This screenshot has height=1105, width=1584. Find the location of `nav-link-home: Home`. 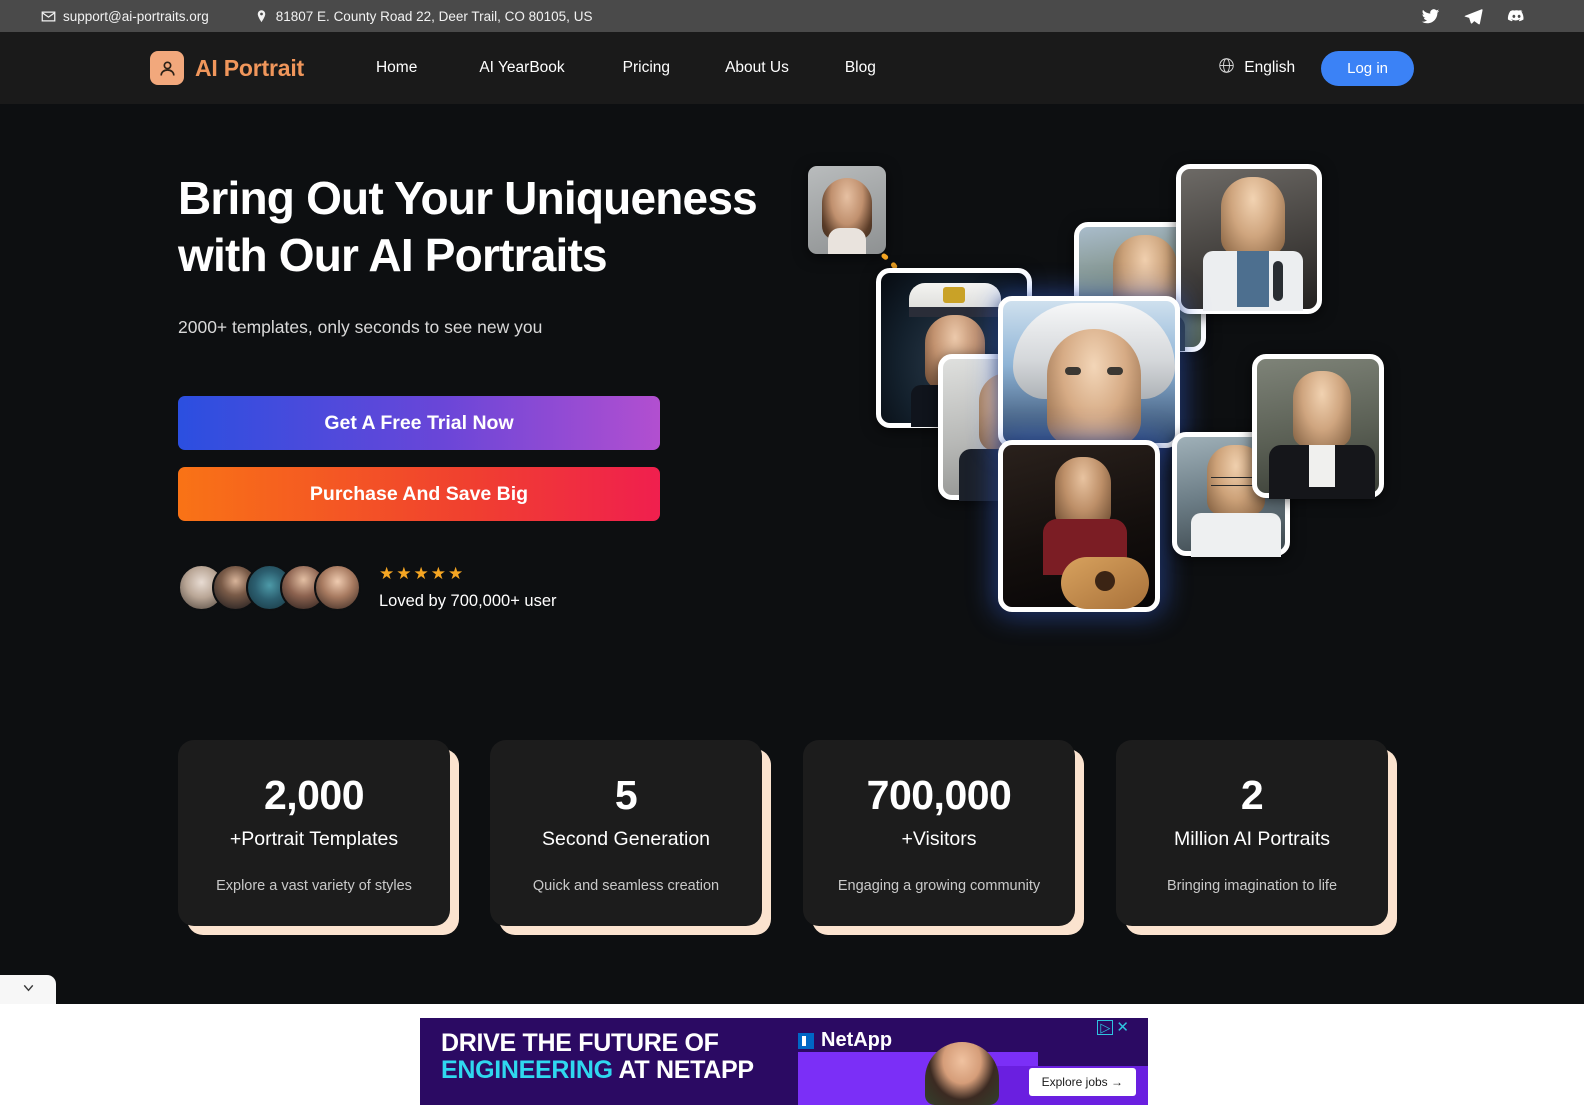

nav-link-home: Home is located at coordinates (396, 68).